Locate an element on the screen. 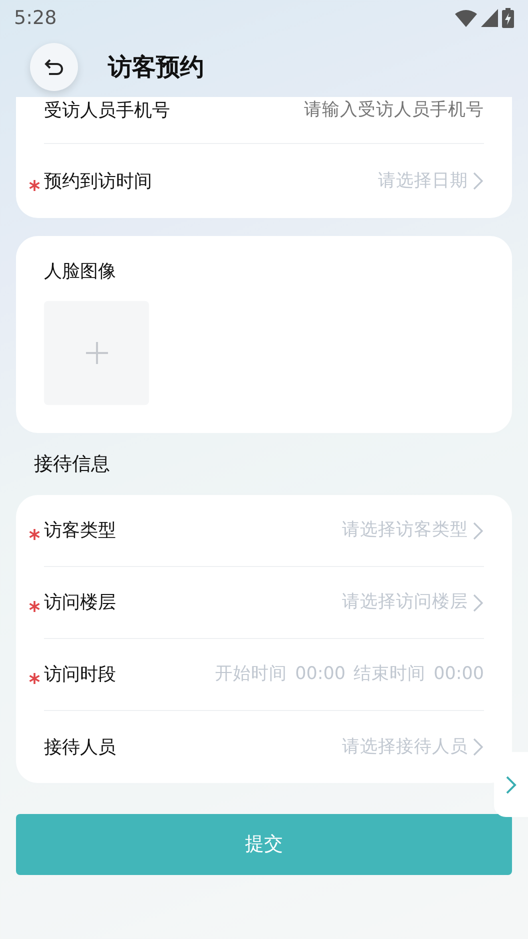 The height and width of the screenshot is (939, 528). start-time-label: 开始时间 is located at coordinates (251, 674).